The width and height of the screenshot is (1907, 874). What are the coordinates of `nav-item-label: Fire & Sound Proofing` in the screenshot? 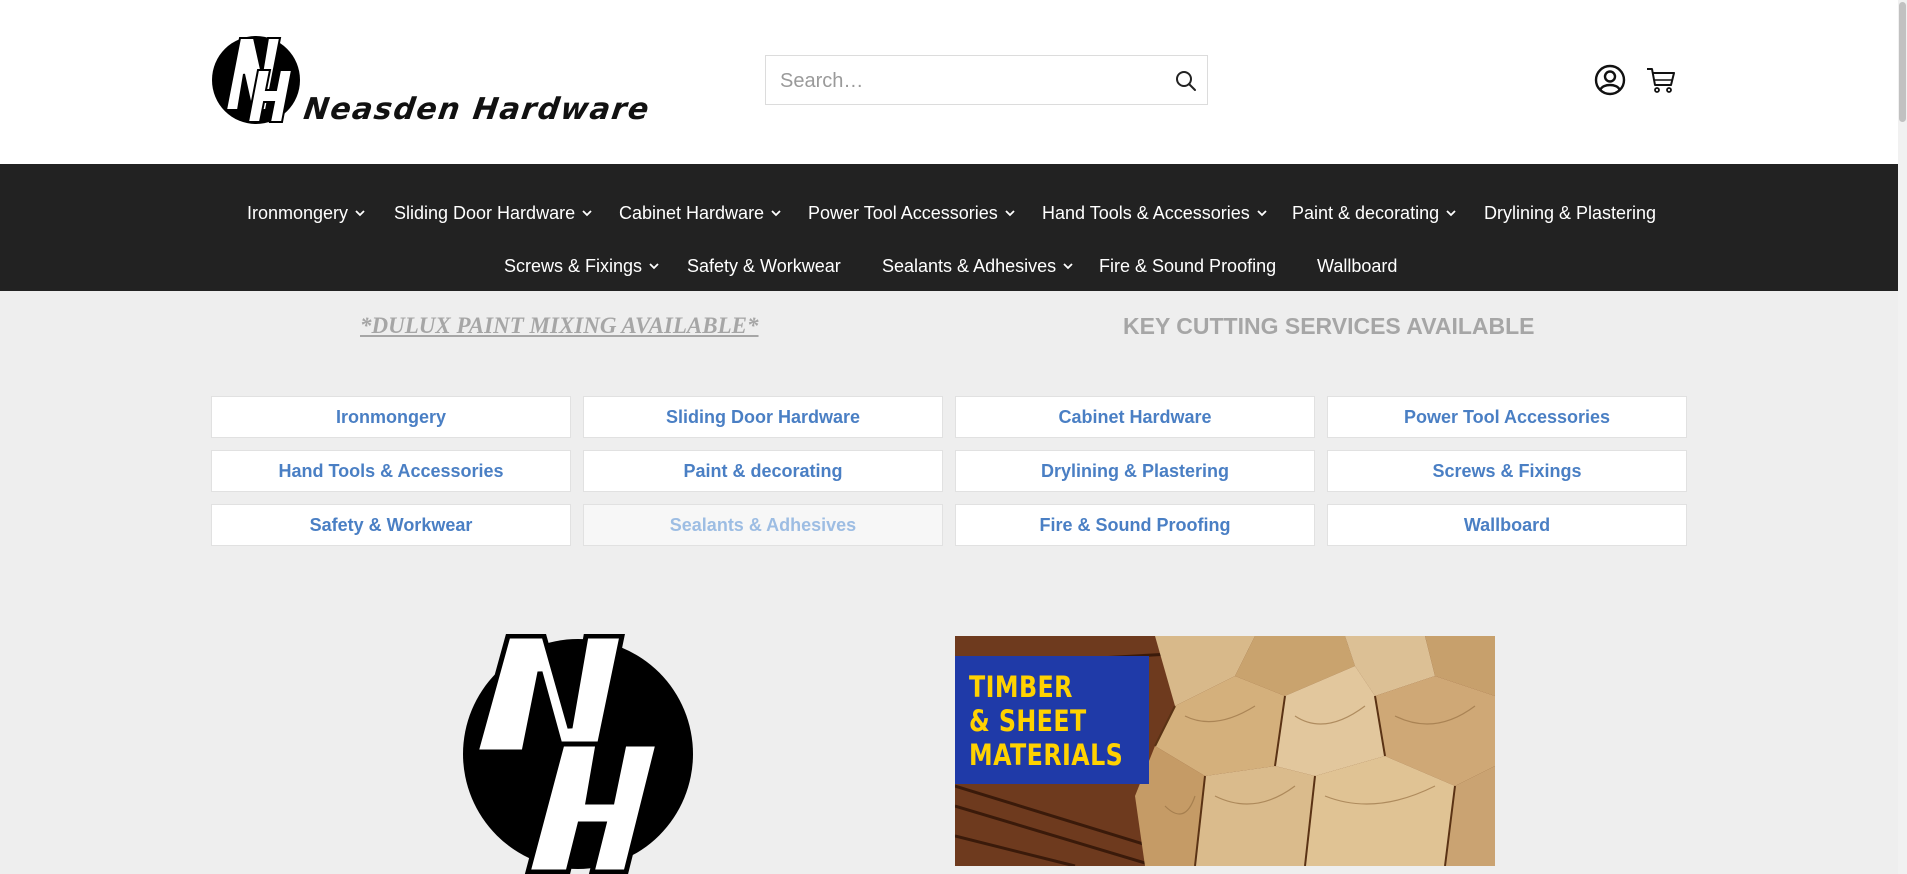 It's located at (1188, 265).